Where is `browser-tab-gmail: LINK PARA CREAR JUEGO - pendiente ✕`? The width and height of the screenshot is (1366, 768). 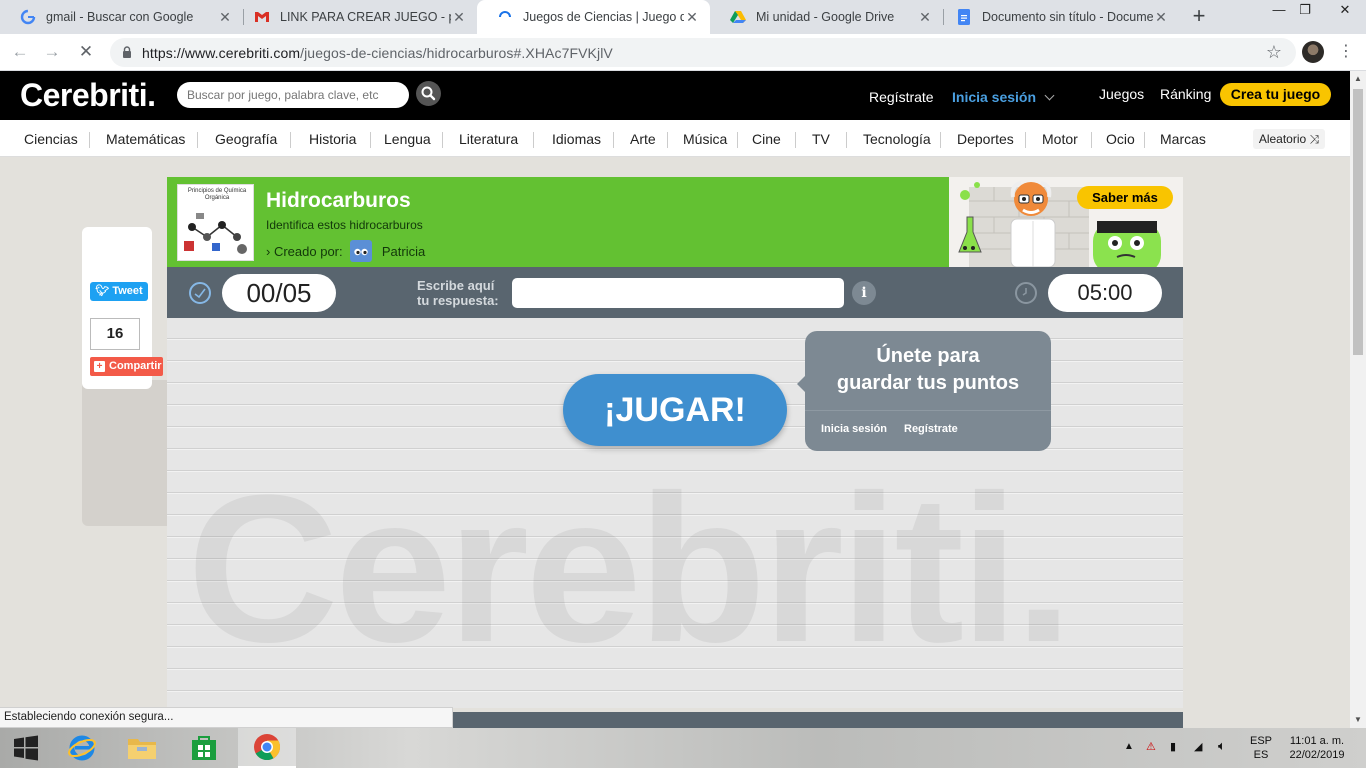
browser-tab-gmail: LINK PARA CREAR JUEGO - pendiente ✕ is located at coordinates (355, 17).